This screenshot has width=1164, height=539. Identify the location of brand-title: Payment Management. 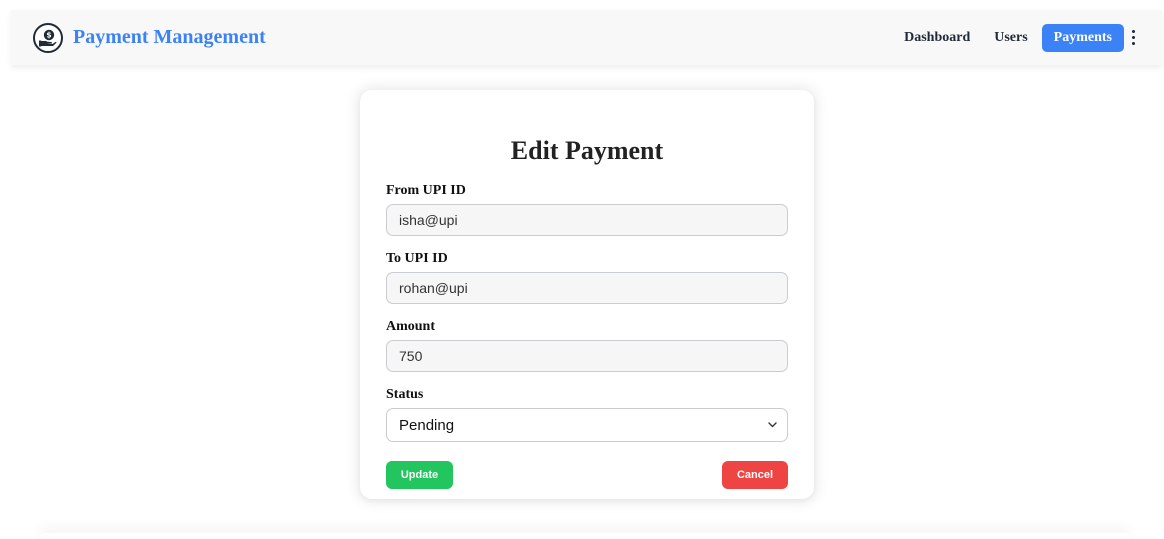
(169, 37).